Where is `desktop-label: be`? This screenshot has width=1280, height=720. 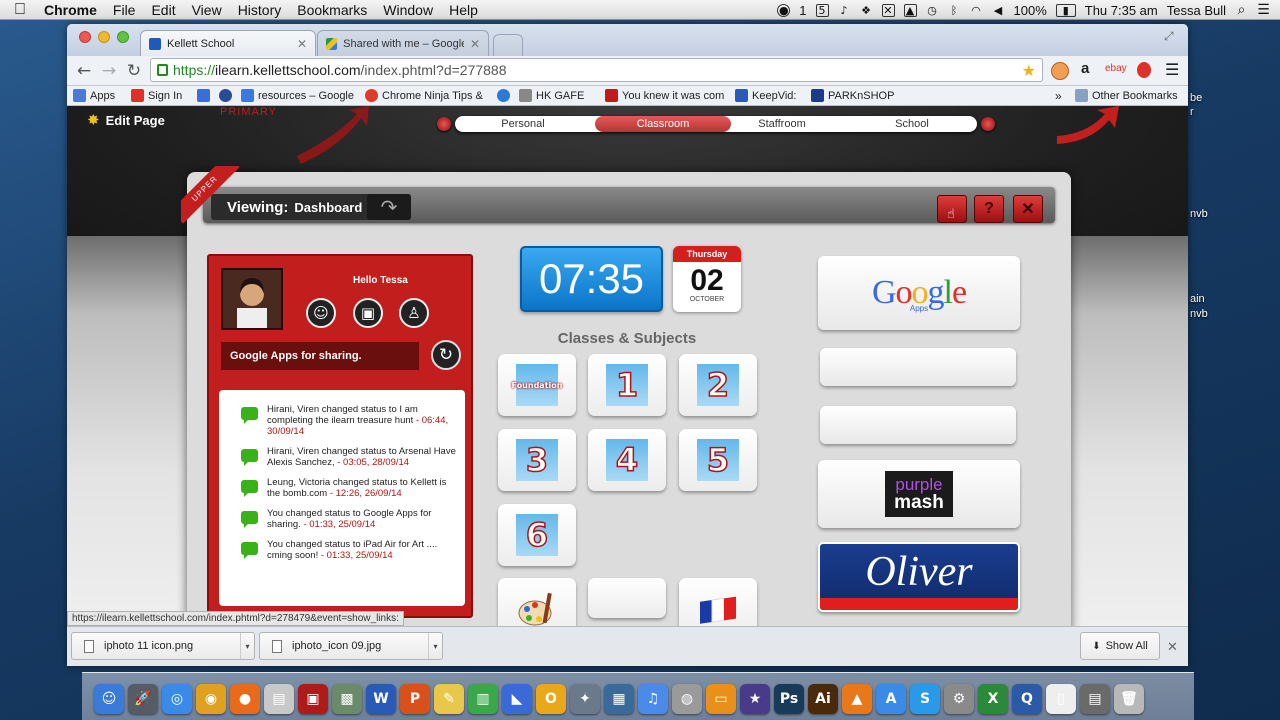 desktop-label: be is located at coordinates (1196, 98).